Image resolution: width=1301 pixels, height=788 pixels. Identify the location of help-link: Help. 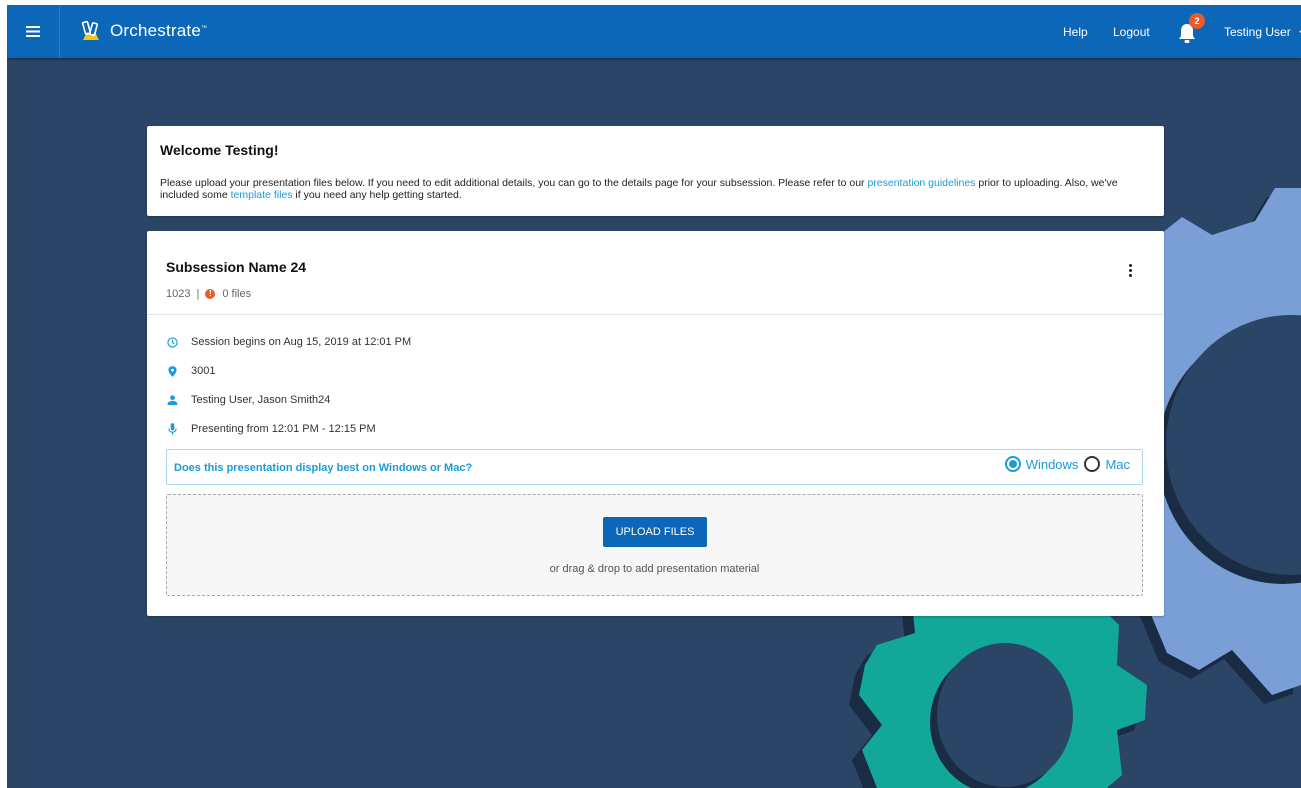
(1075, 32).